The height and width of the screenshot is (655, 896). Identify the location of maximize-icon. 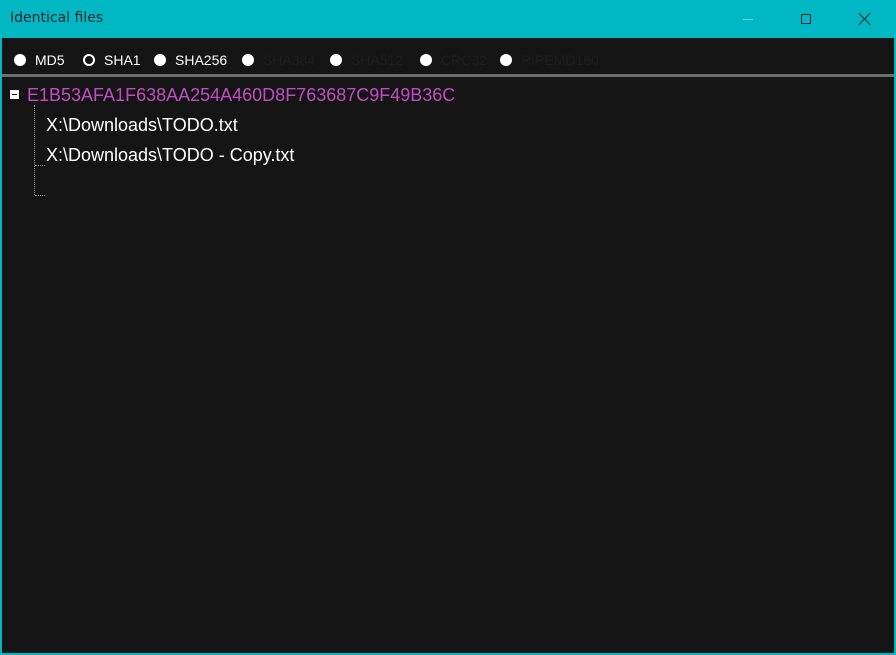
(806, 19).